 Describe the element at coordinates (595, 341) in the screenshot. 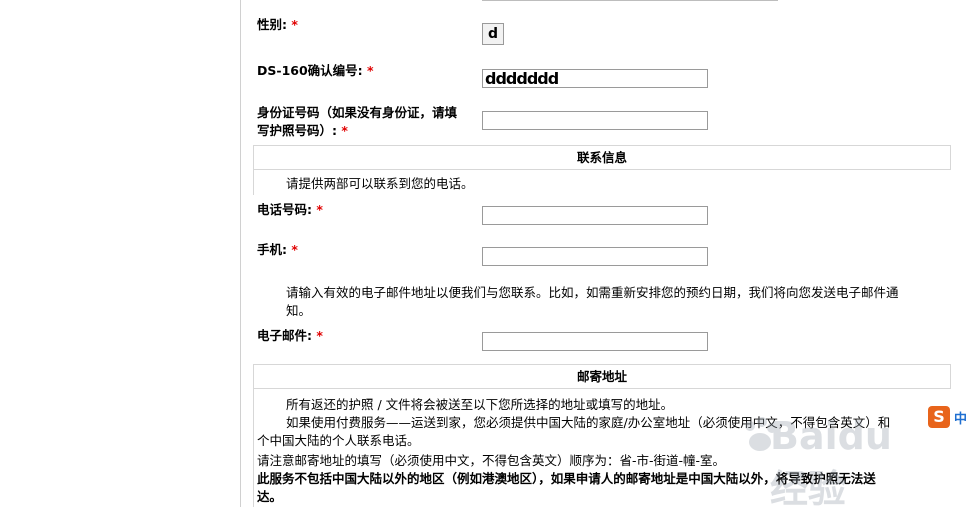

I see `email-input` at that location.